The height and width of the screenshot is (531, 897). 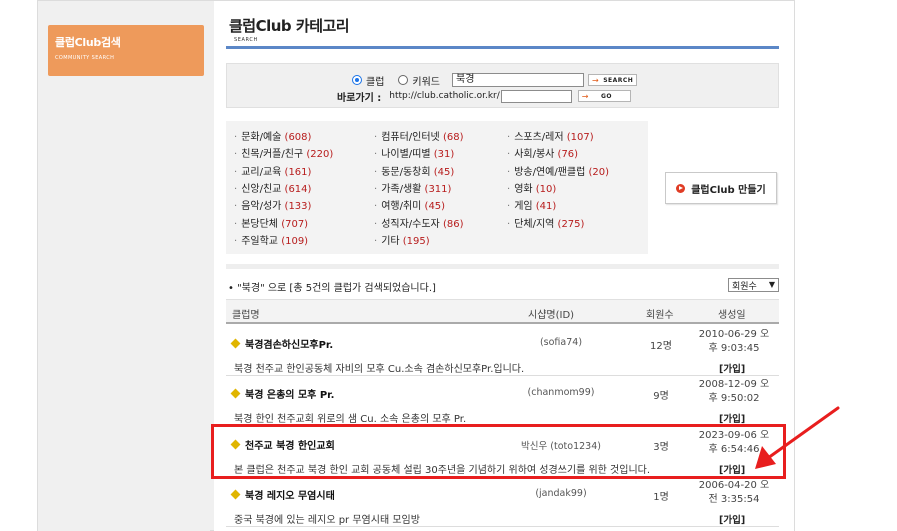 I want to click on annotation-arrow, so click(x=797, y=437).